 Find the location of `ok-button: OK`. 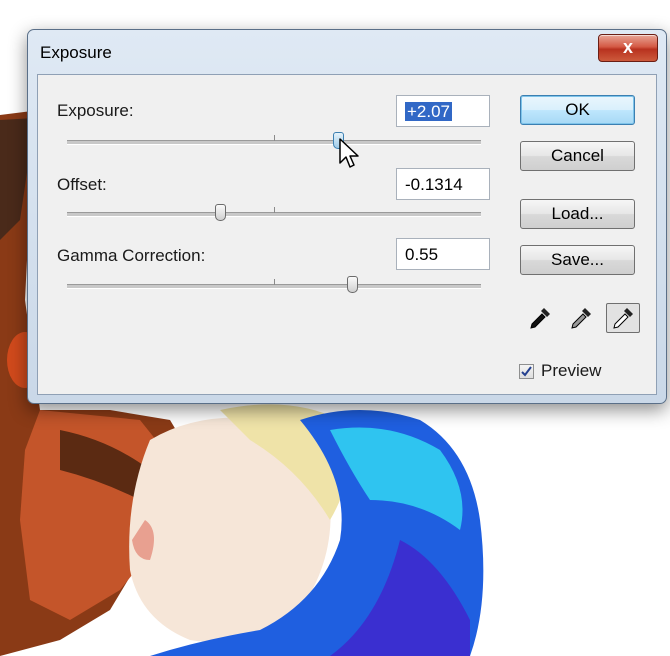

ok-button: OK is located at coordinates (577, 110).